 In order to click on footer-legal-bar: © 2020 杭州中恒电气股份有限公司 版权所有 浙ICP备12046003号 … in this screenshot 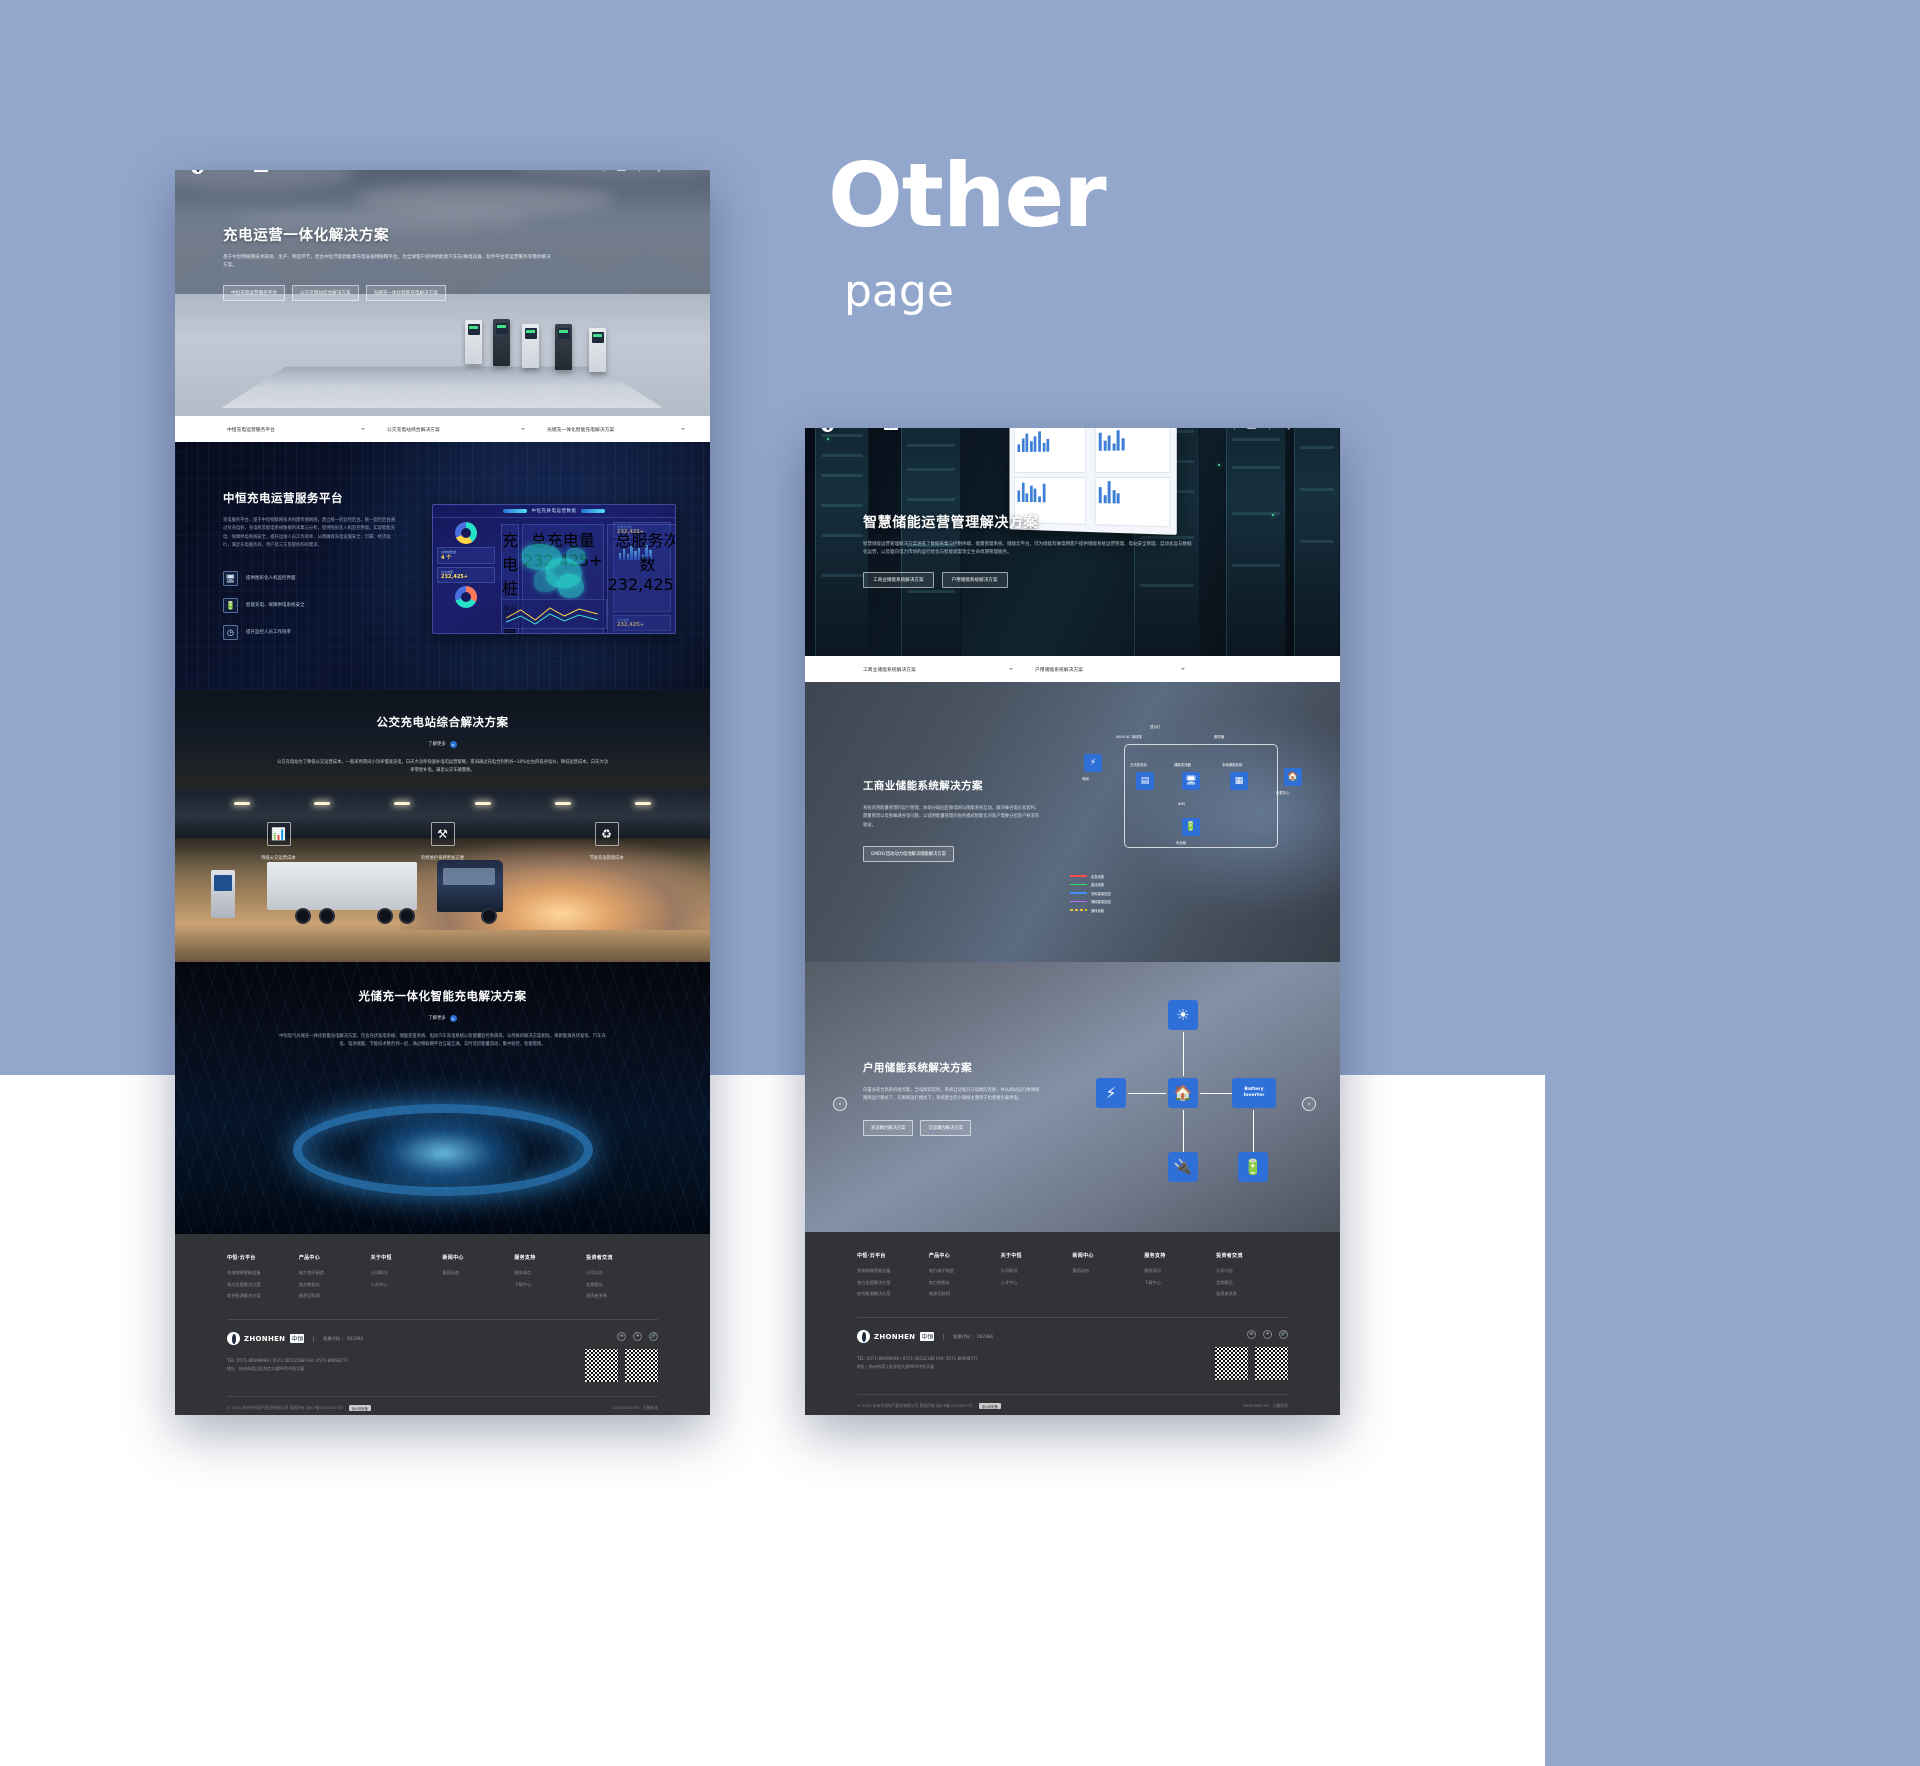, I will do `click(1072, 1404)`.